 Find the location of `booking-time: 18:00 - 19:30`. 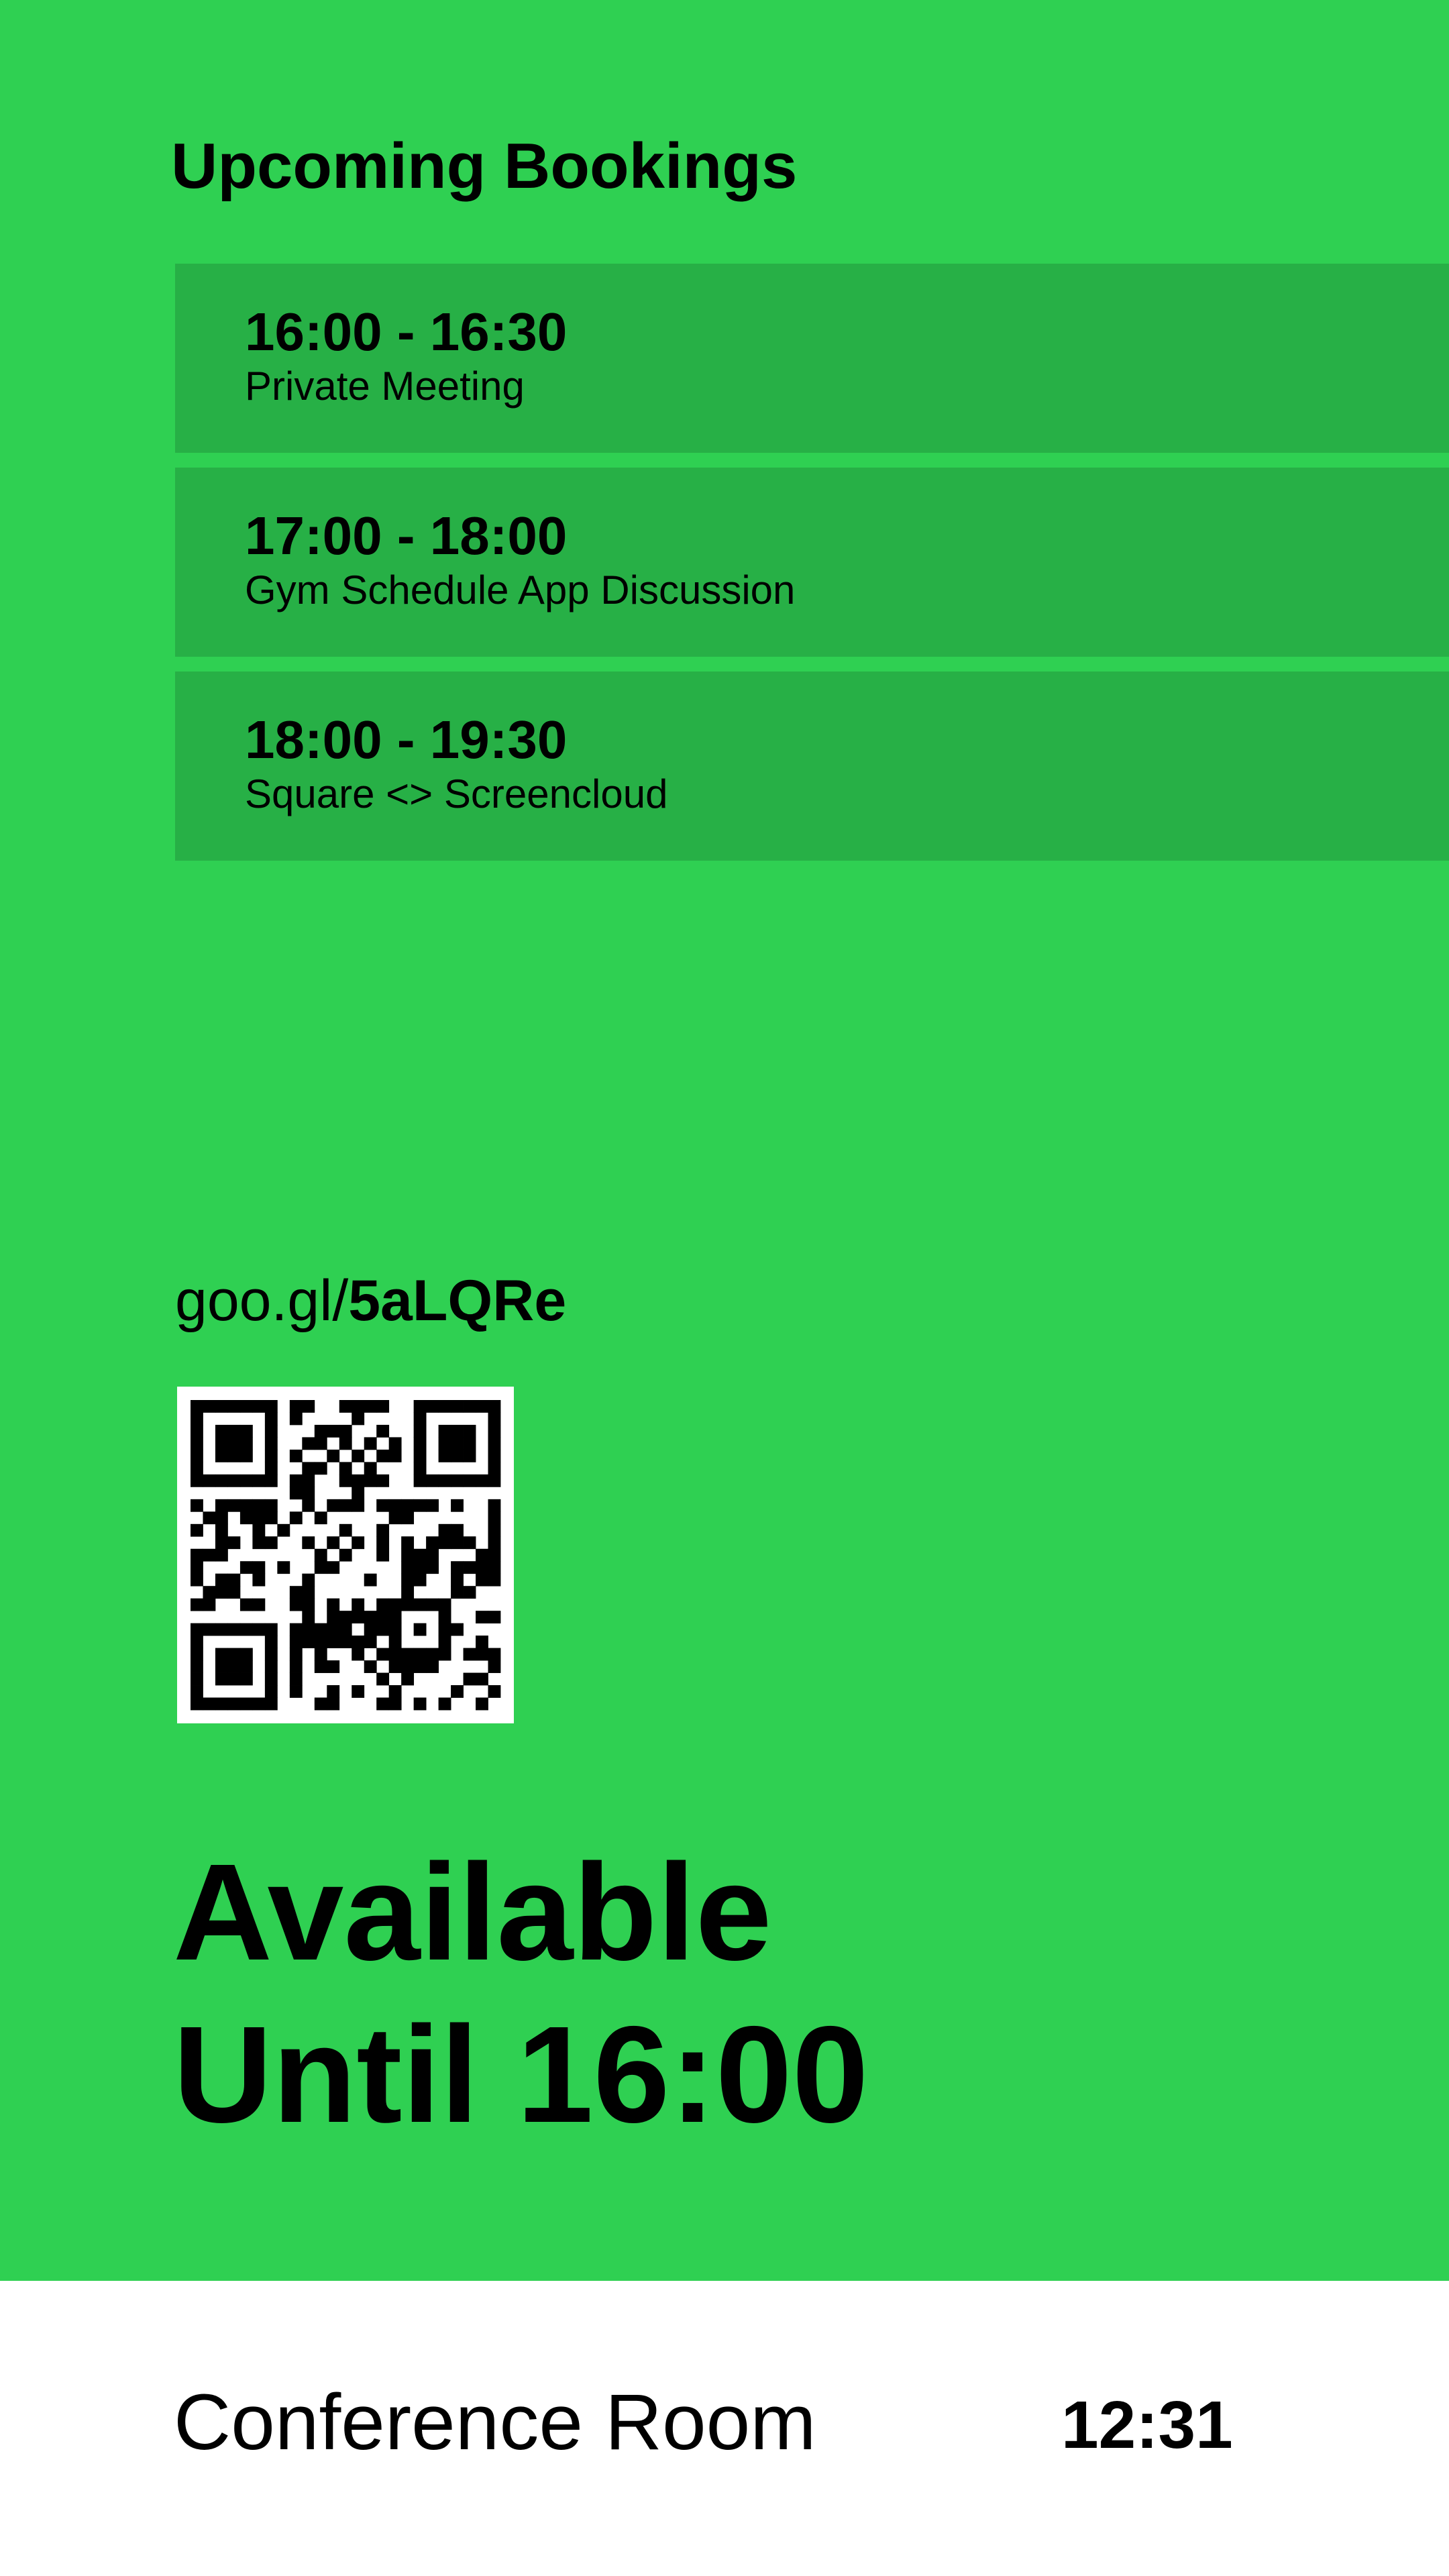

booking-time: 18:00 - 19:30 is located at coordinates (406, 739).